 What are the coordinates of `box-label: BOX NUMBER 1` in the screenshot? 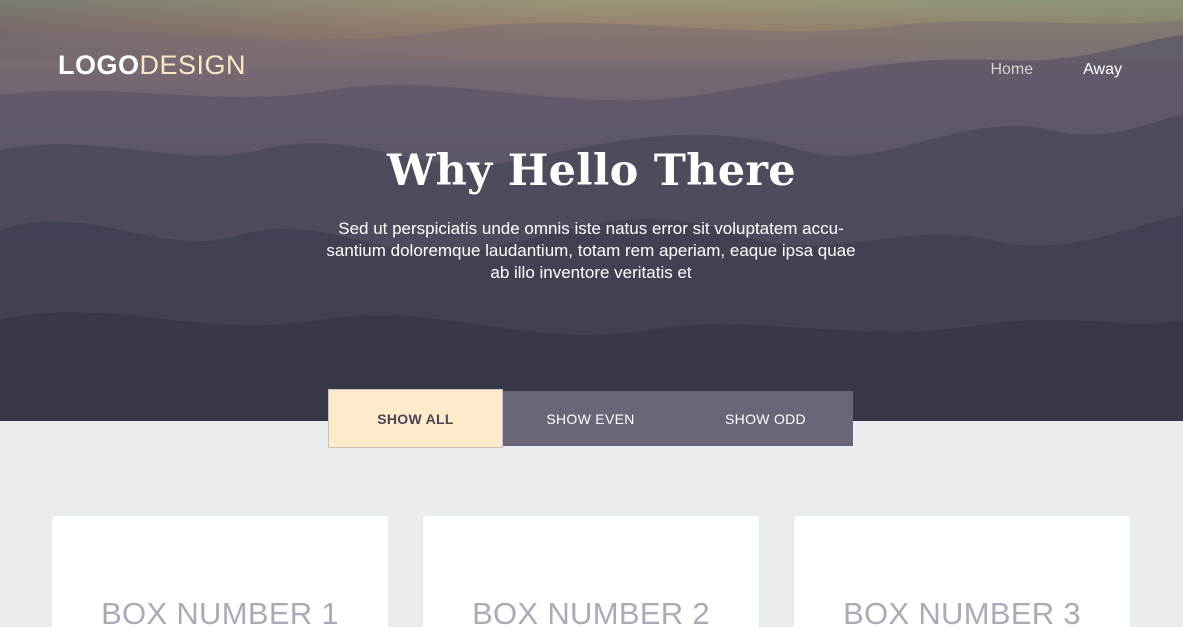 It's located at (220, 611).